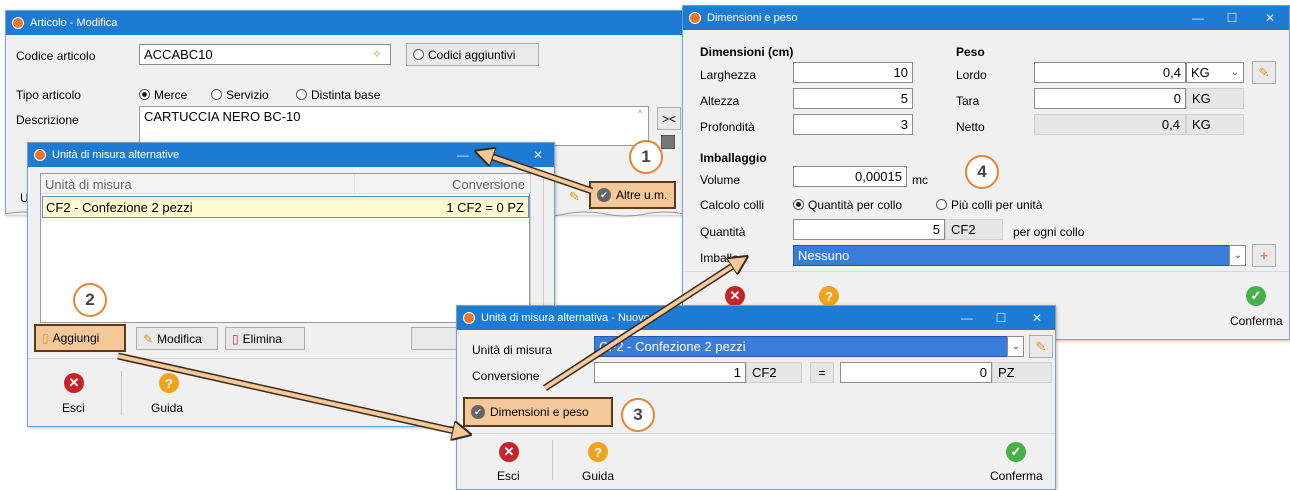 The width and height of the screenshot is (1290, 490). Describe the element at coordinates (982, 172) in the screenshot. I see `step-badge-4: 4` at that location.